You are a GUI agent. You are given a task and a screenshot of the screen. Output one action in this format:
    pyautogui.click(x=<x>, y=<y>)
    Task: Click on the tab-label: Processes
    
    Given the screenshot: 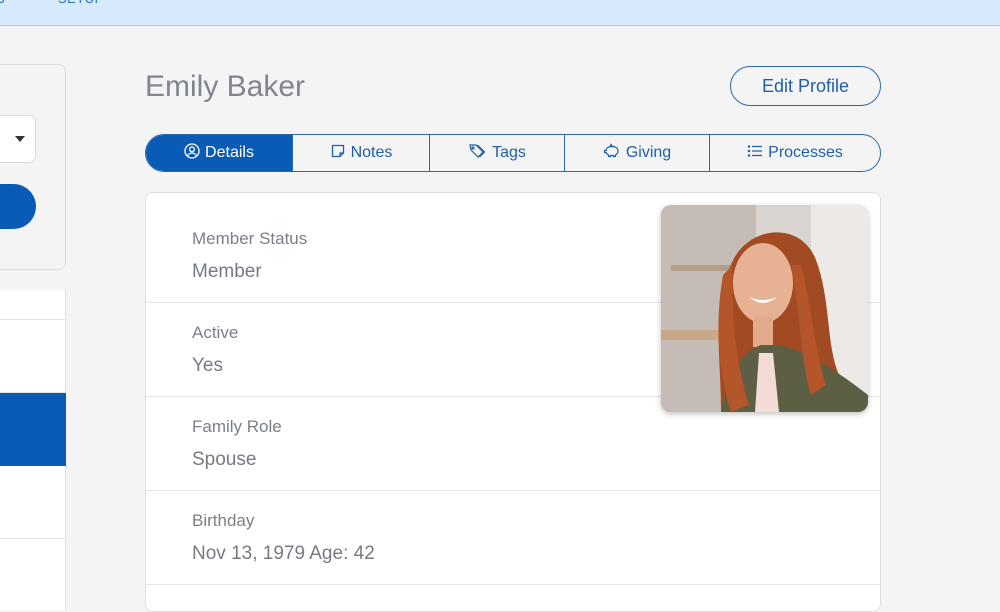 What is the action you would take?
    pyautogui.click(x=805, y=152)
    